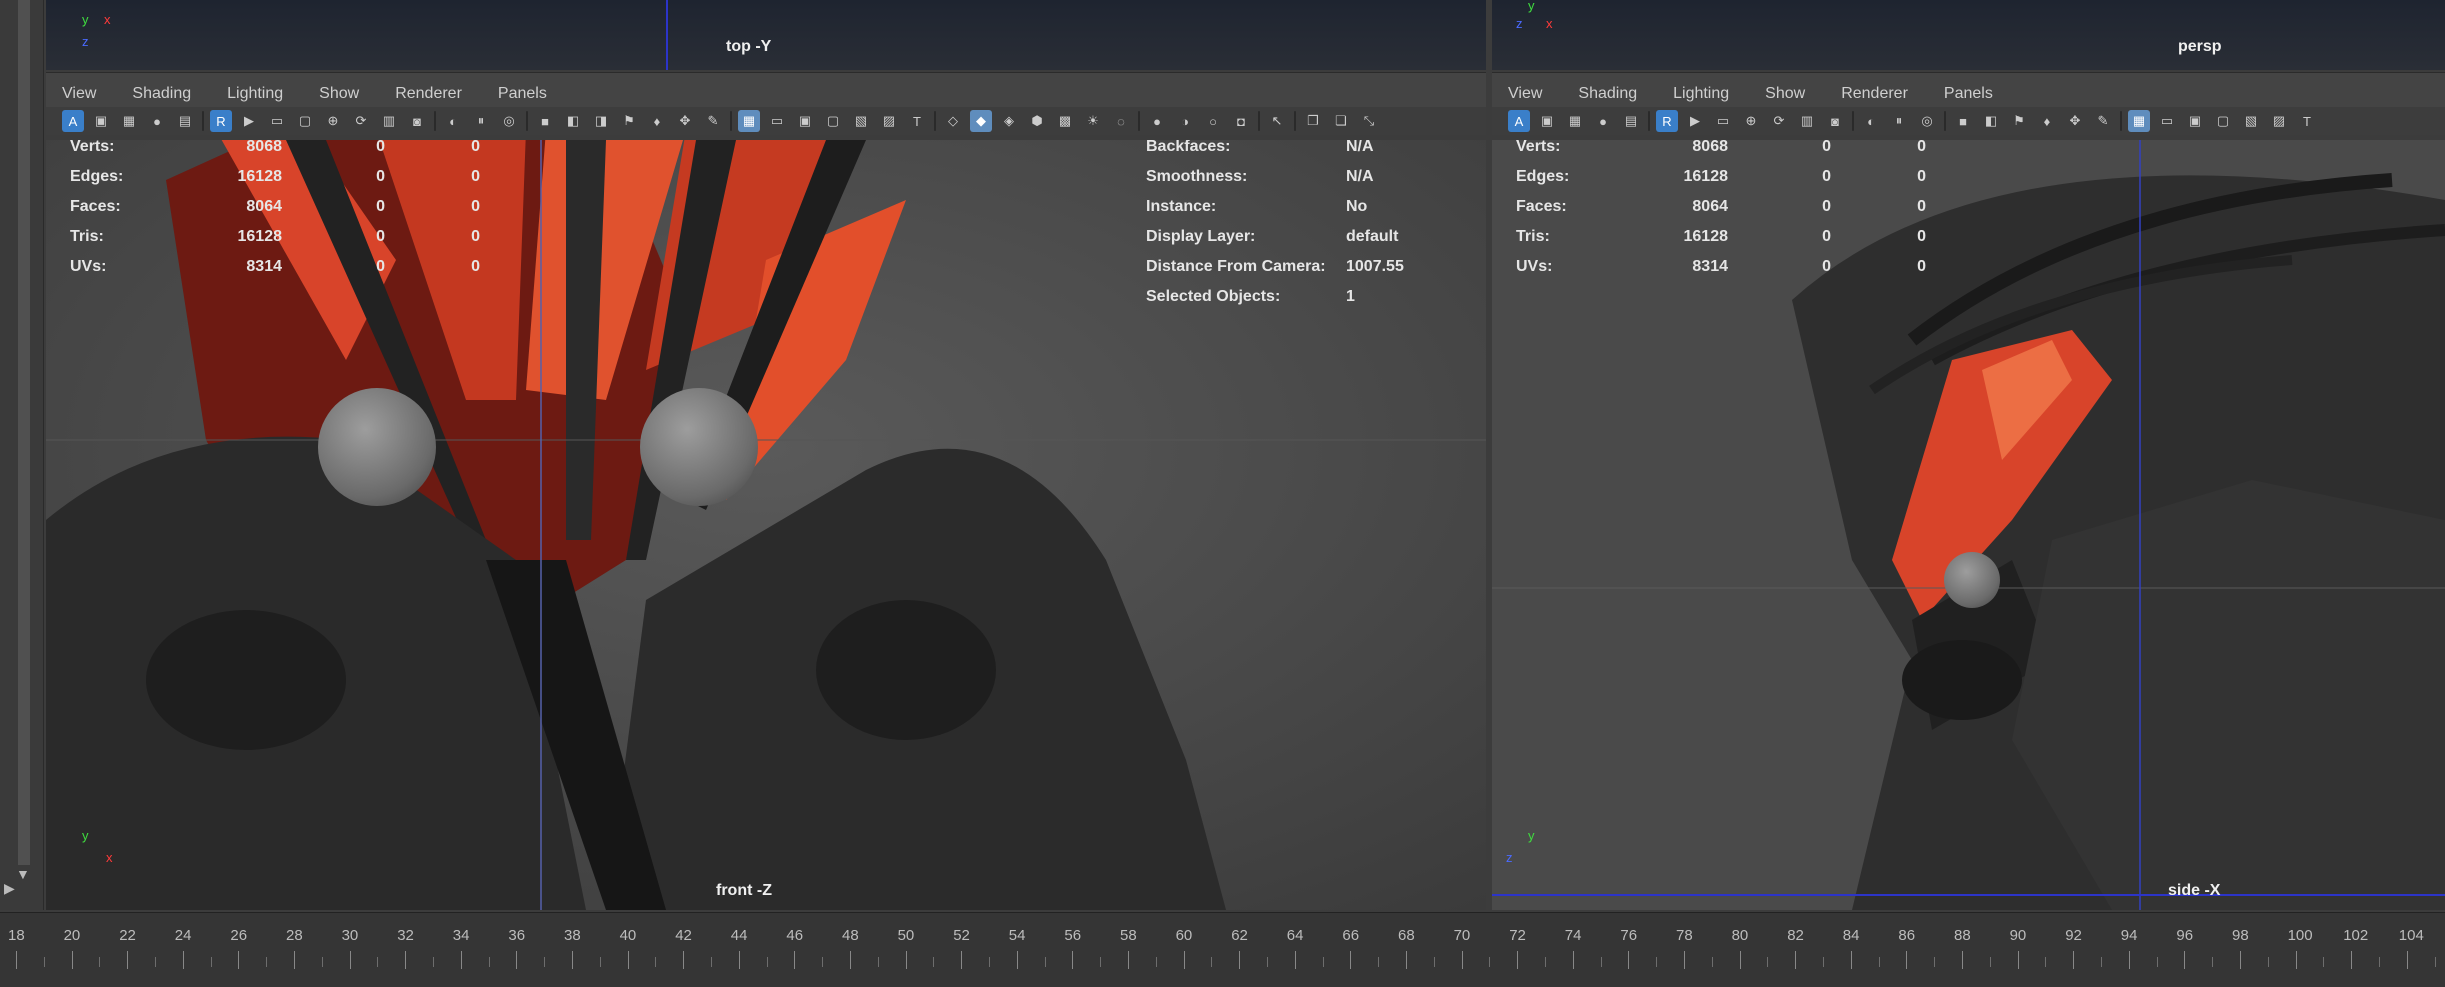 The width and height of the screenshot is (2445, 987). Describe the element at coordinates (2185, 935) in the screenshot. I see `time-slider-tick-label: 96` at that location.